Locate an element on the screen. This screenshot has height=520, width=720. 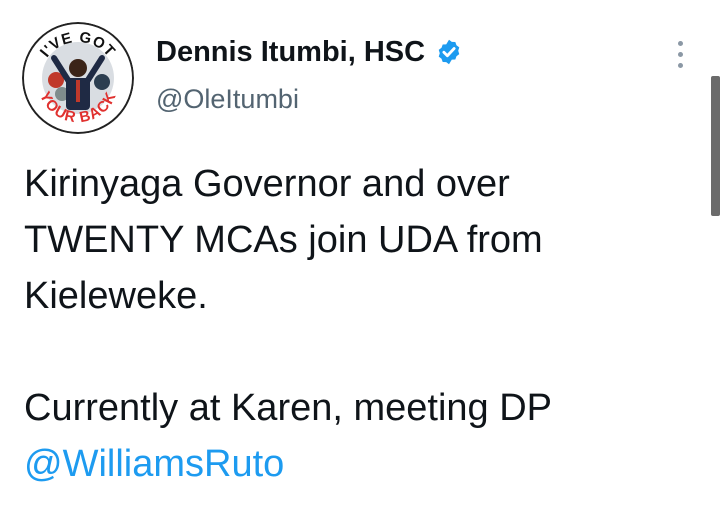
avatar-image: I'VE GOT YOUR BACK is located at coordinates (78, 78).